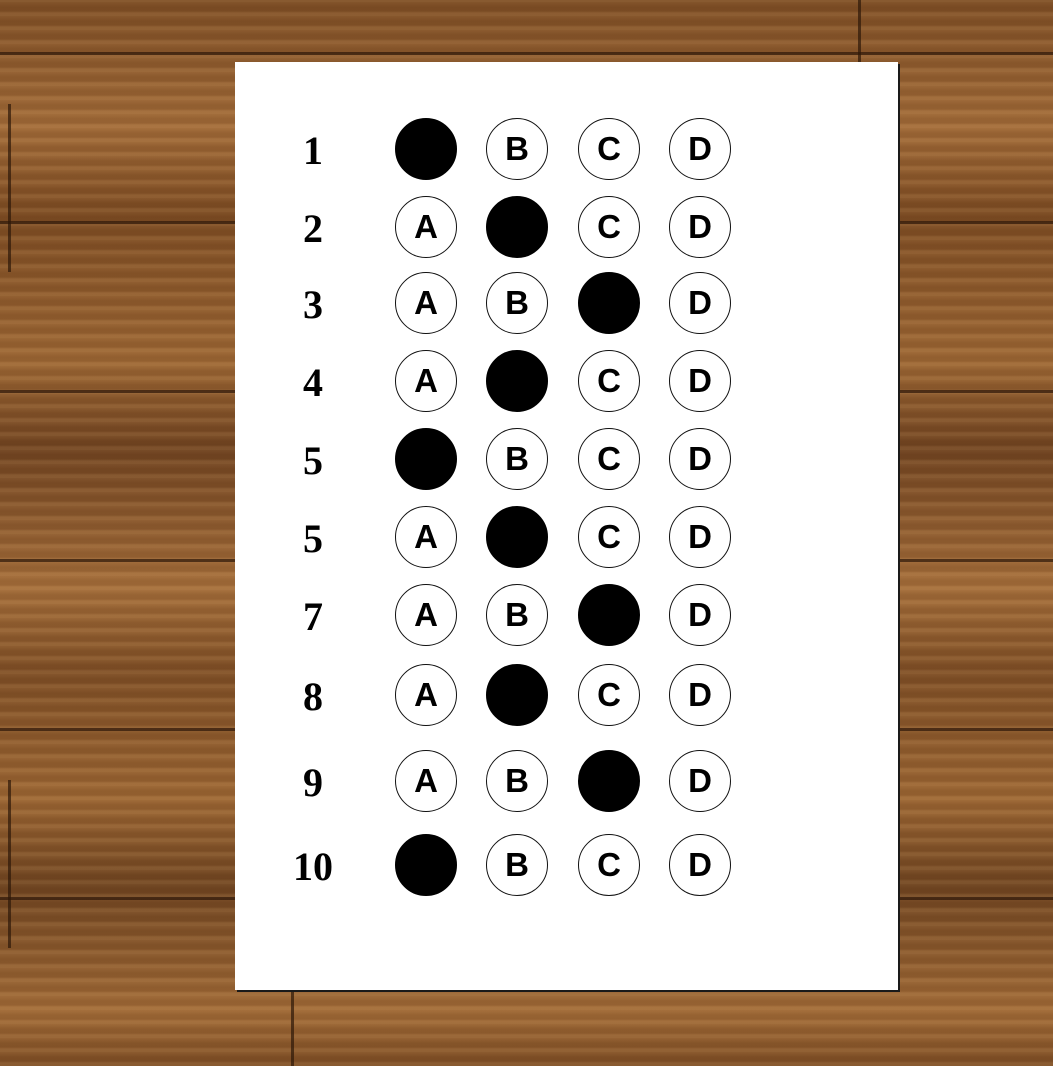 The image size is (1053, 1066). What do you see at coordinates (313, 866) in the screenshot?
I see `question-number: 10` at bounding box center [313, 866].